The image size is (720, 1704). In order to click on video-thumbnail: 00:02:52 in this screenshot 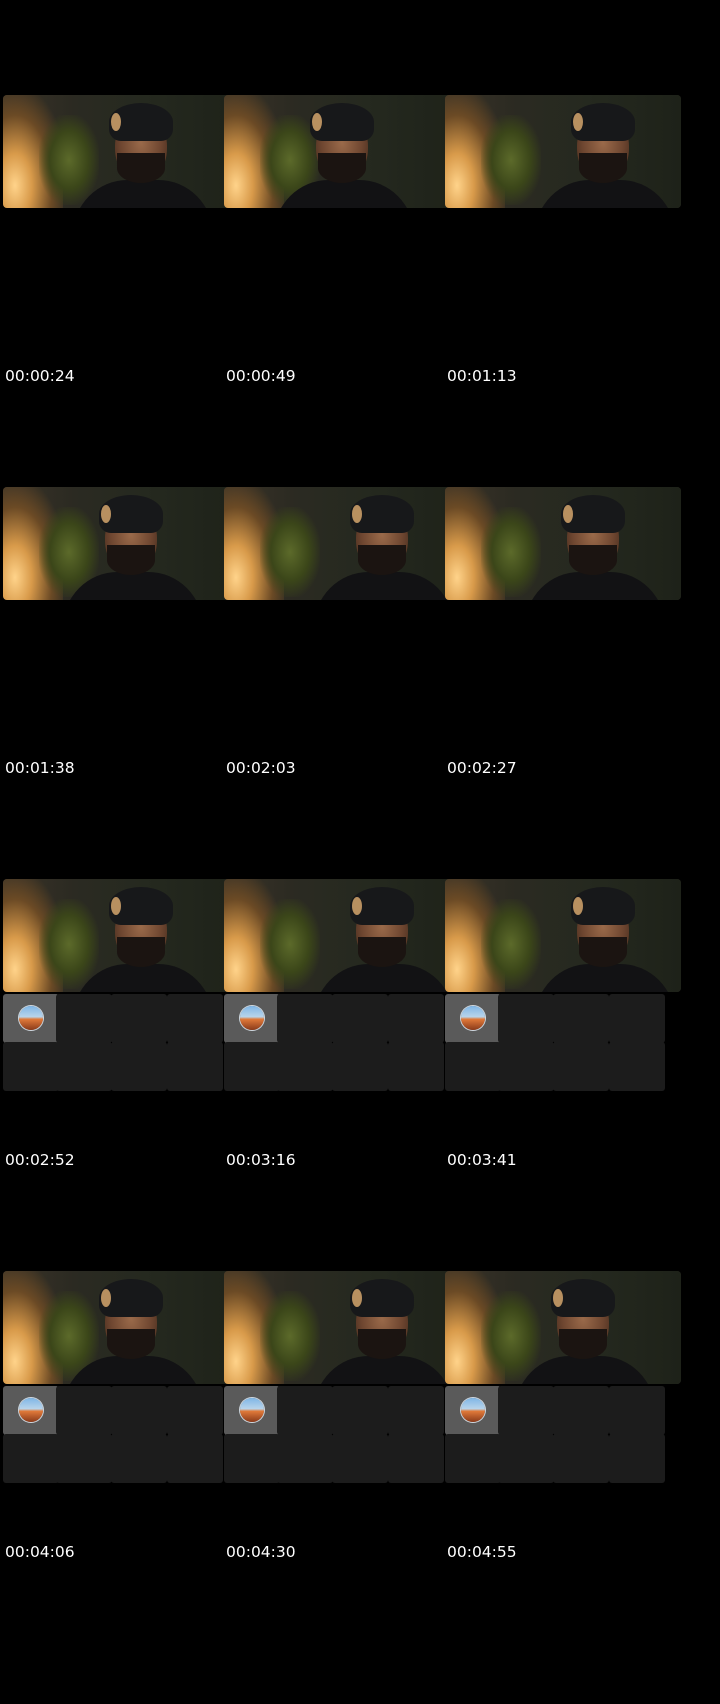, I will do `click(121, 1025)`.